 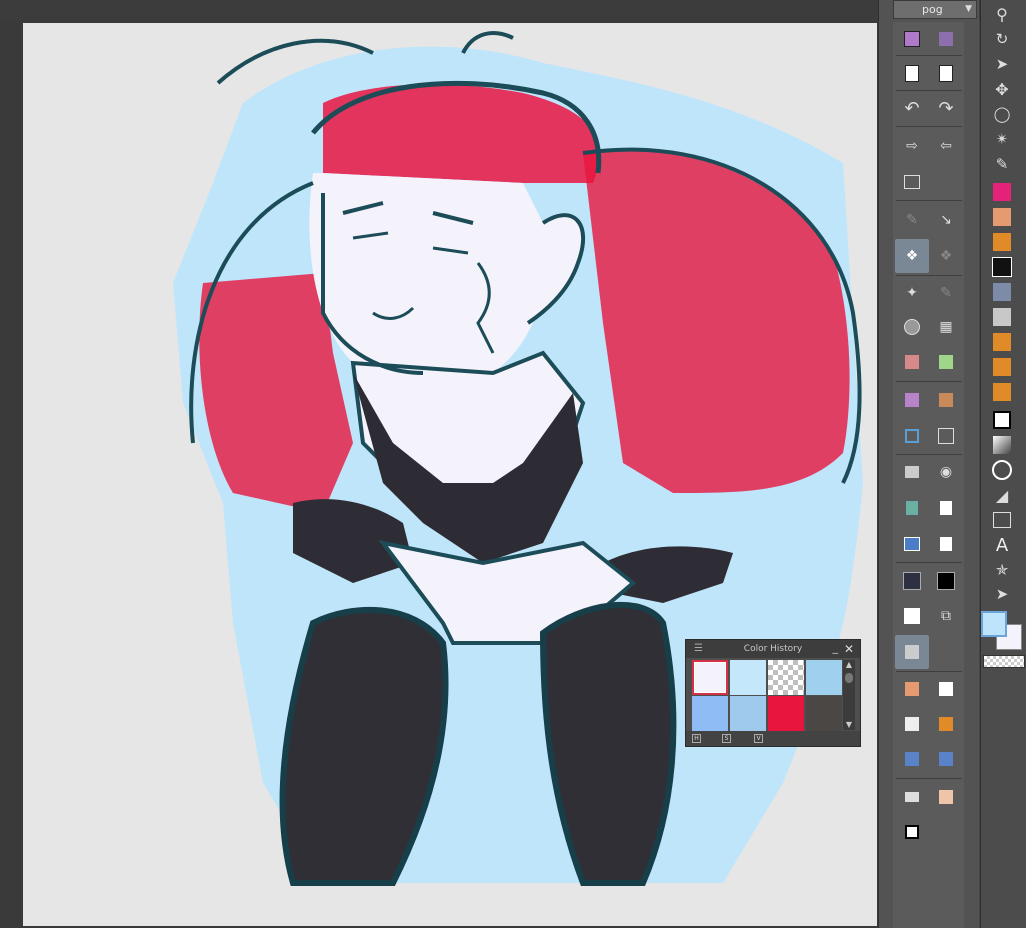 I want to click on sphere-button, so click(x=912, y=327).